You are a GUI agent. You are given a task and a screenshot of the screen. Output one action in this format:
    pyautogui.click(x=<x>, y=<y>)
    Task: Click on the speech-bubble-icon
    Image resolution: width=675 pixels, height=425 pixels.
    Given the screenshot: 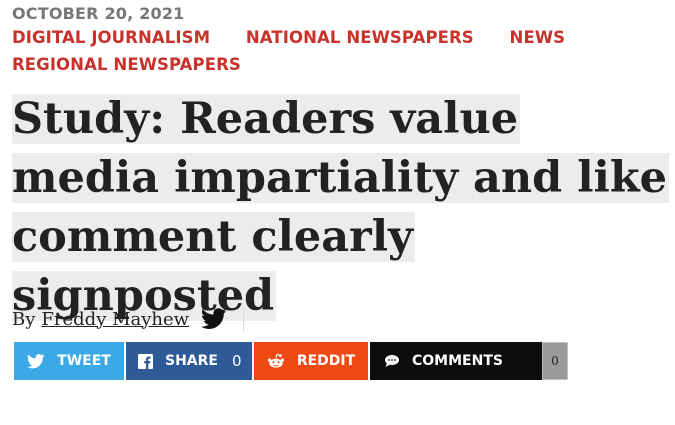 What is the action you would take?
    pyautogui.click(x=392, y=361)
    